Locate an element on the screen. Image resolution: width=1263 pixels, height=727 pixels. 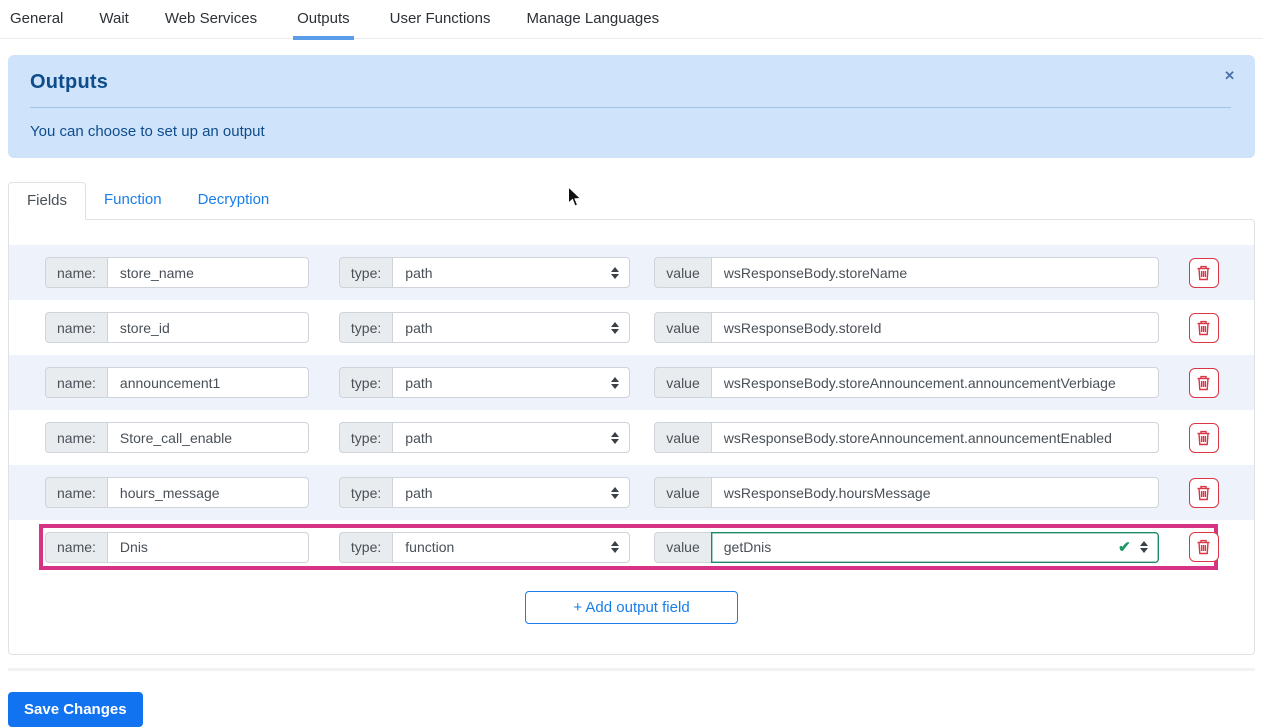
close-icon: ✕ is located at coordinates (1229, 75).